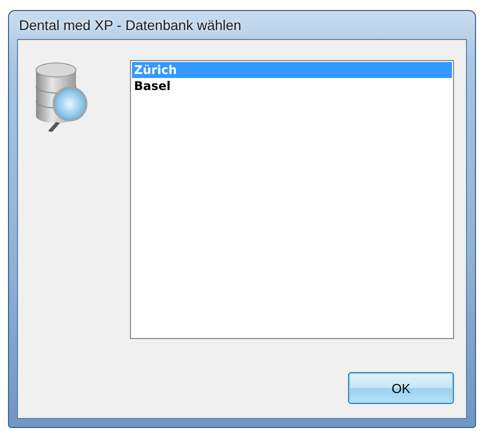  Describe the element at coordinates (292, 86) in the screenshot. I see `list-item: Basel` at that location.